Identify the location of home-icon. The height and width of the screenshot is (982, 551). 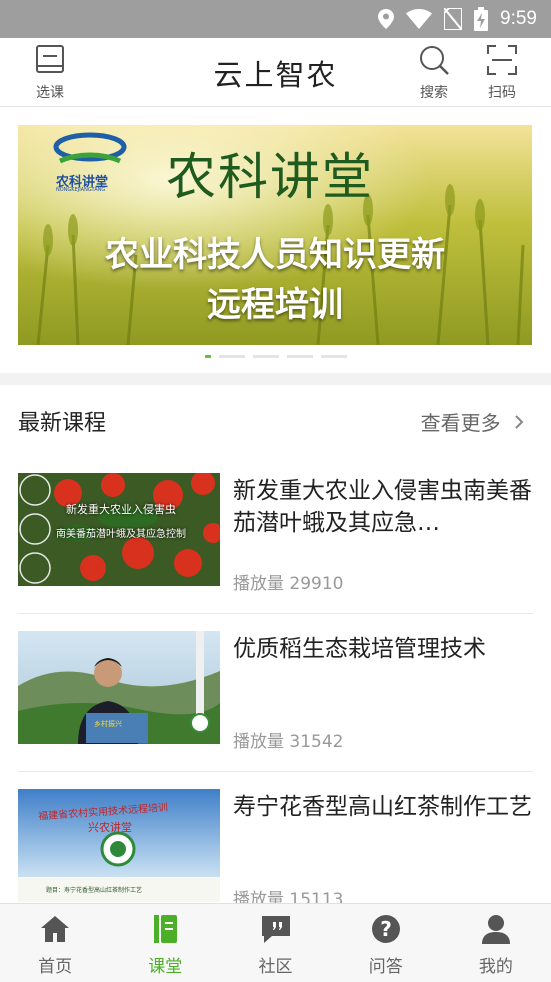
(55, 929).